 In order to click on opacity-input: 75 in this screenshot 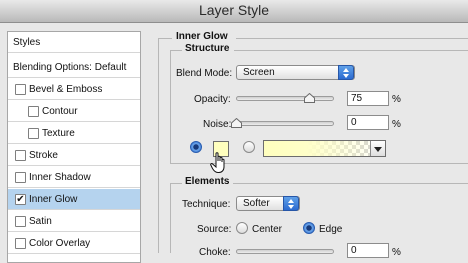, I will do `click(368, 98)`.